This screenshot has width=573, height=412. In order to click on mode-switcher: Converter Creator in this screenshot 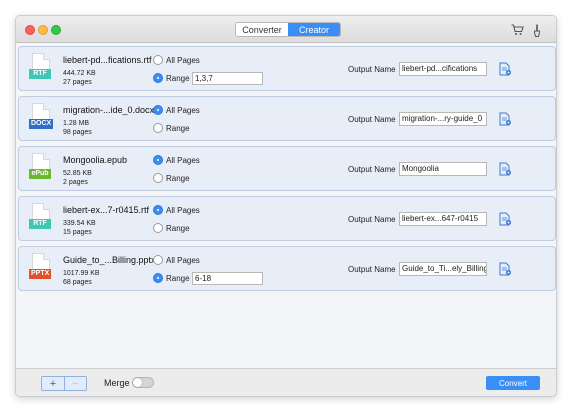, I will do `click(288, 29)`.